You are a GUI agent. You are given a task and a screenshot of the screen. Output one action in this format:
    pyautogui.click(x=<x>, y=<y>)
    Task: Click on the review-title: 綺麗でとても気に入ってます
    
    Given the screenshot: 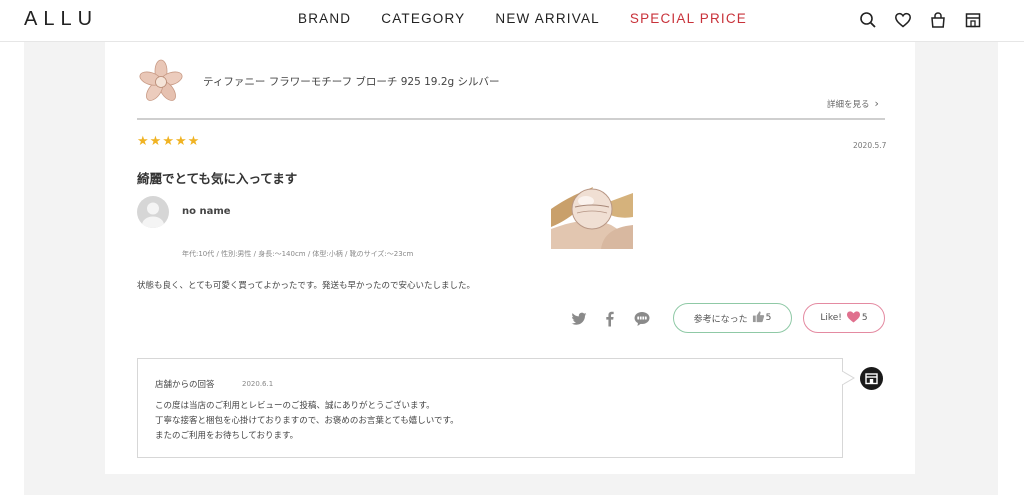 What is the action you would take?
    pyautogui.click(x=217, y=178)
    